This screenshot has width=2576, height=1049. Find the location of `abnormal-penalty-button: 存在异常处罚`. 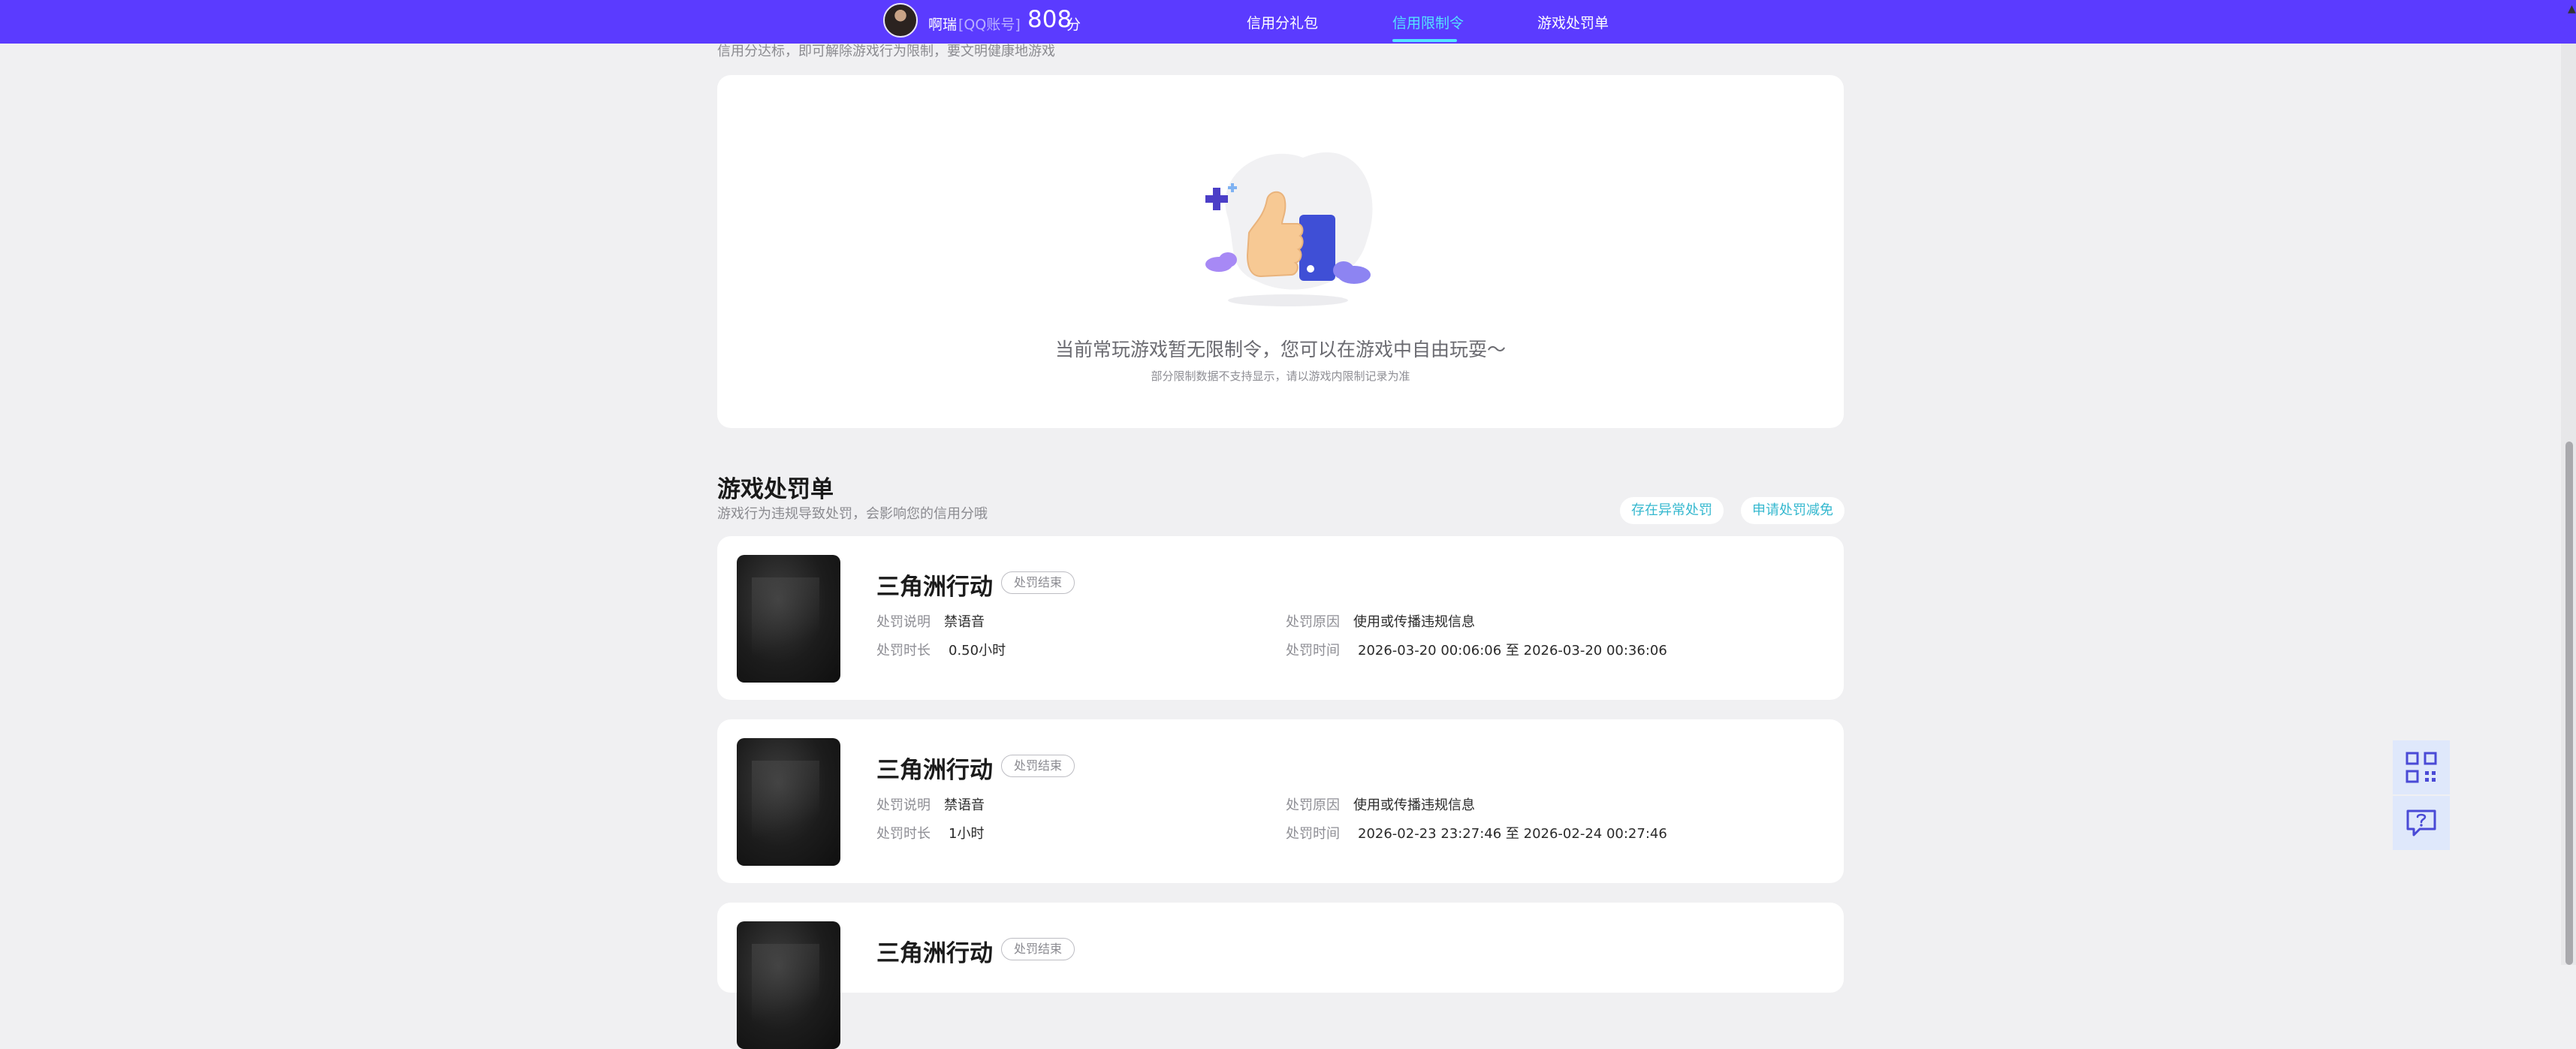

abnormal-penalty-button: 存在异常处罚 is located at coordinates (1672, 511).